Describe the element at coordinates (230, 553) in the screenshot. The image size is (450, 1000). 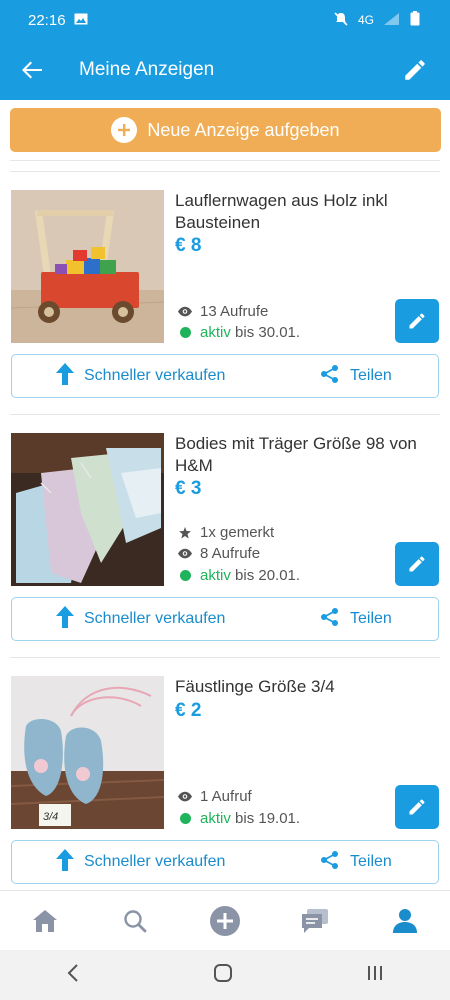
I see `views-count: 8 Aufrufe` at that location.